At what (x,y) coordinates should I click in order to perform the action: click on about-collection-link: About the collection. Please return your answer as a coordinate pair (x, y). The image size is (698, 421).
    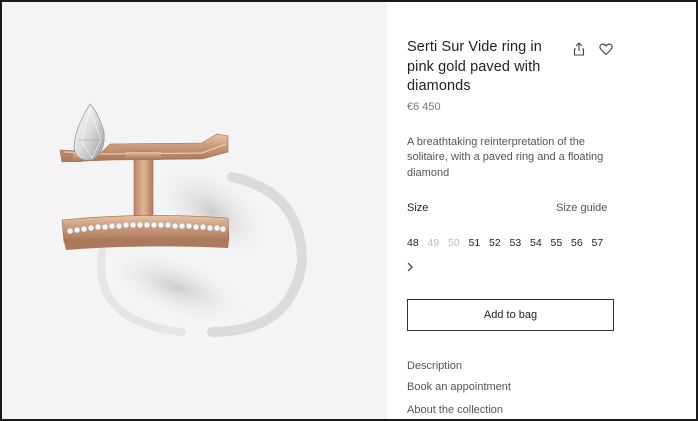
    Looking at the image, I should click on (455, 410).